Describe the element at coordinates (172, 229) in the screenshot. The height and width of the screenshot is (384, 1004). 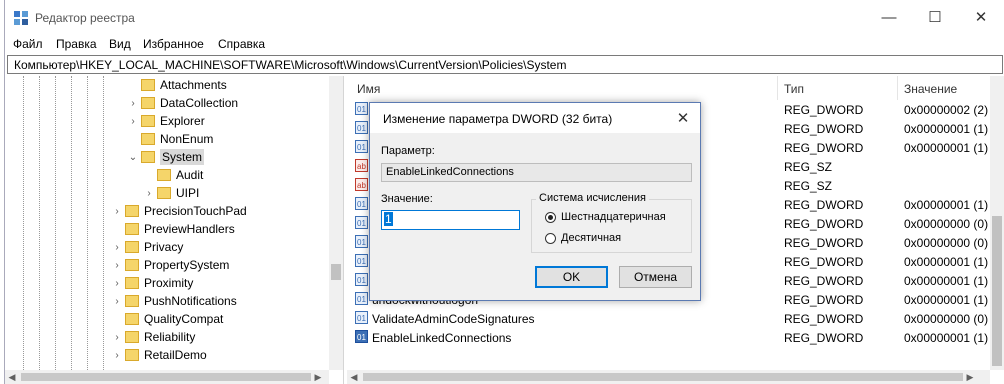
I see `tree-item-previewhandlers: PreviewHandlers` at that location.